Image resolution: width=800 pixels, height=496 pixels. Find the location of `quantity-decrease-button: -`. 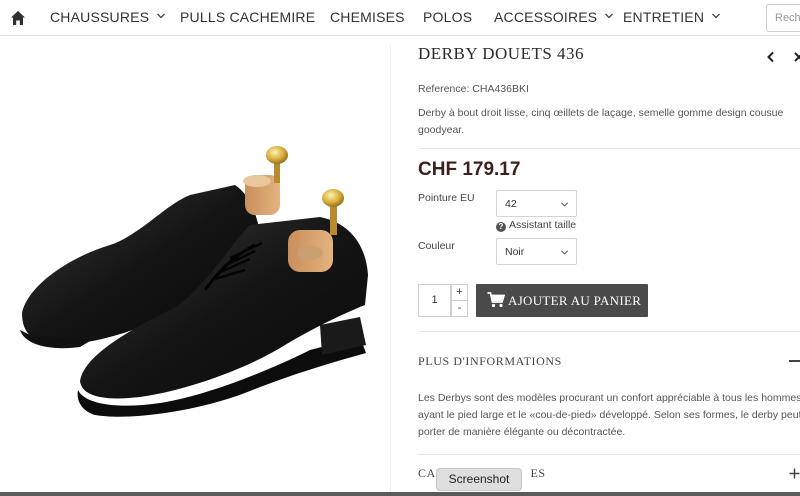

quantity-decrease-button: - is located at coordinates (459, 308).